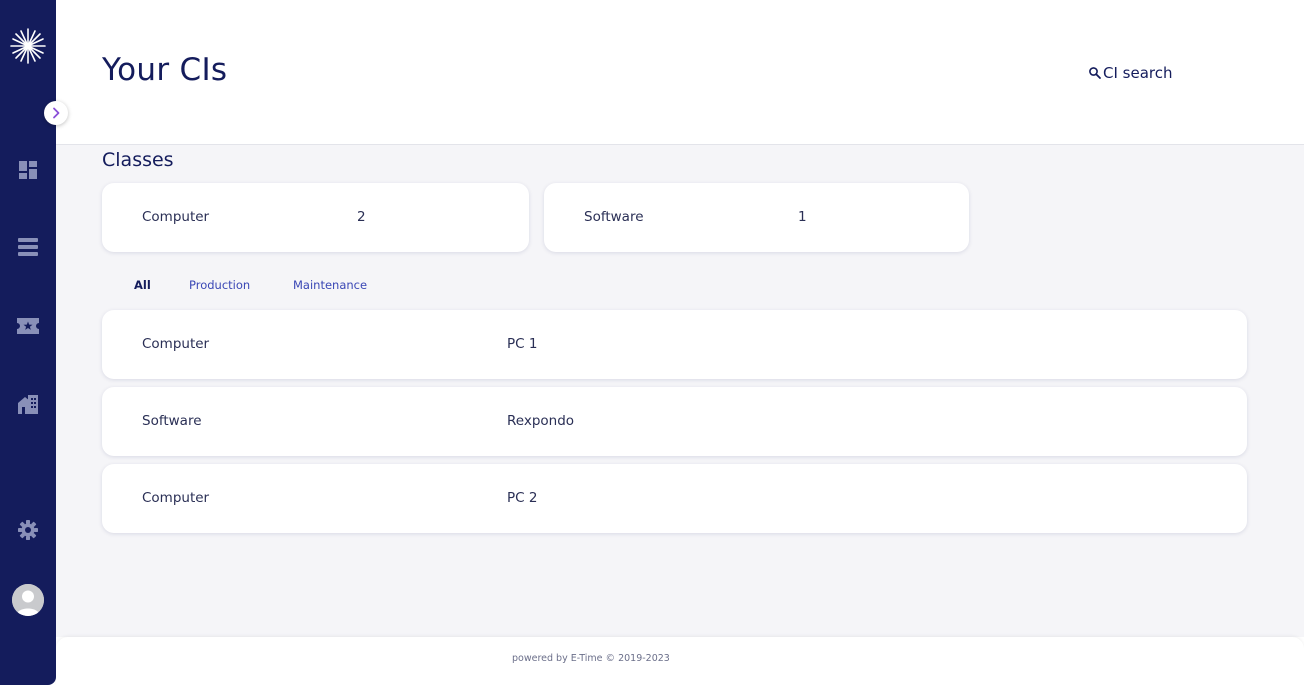  I want to click on sidebar-toggle-button, so click(56, 113).